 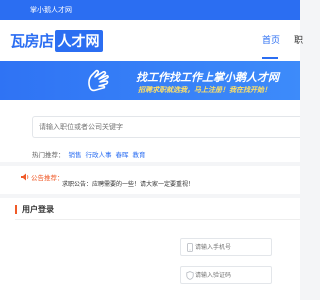 I want to click on hot-link-education: 教育, so click(x=139, y=155).